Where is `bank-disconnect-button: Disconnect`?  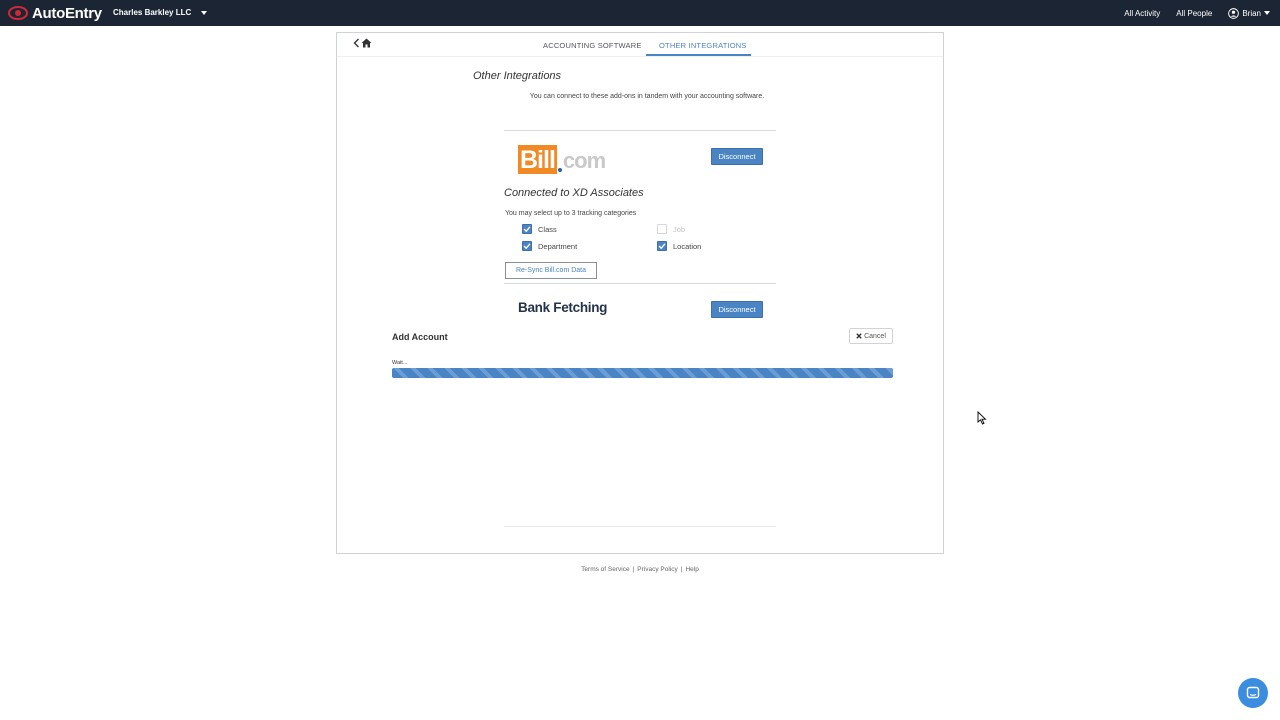
bank-disconnect-button: Disconnect is located at coordinates (737, 309).